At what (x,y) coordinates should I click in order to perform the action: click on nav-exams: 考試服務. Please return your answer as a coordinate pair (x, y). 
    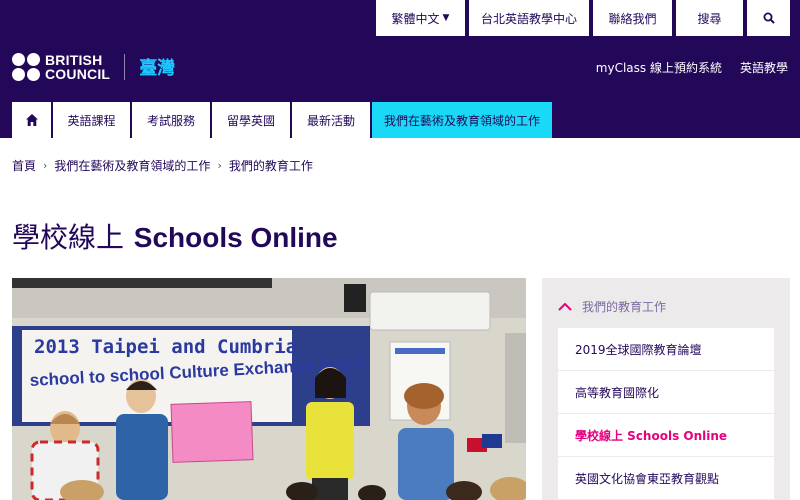
    Looking at the image, I should click on (171, 120).